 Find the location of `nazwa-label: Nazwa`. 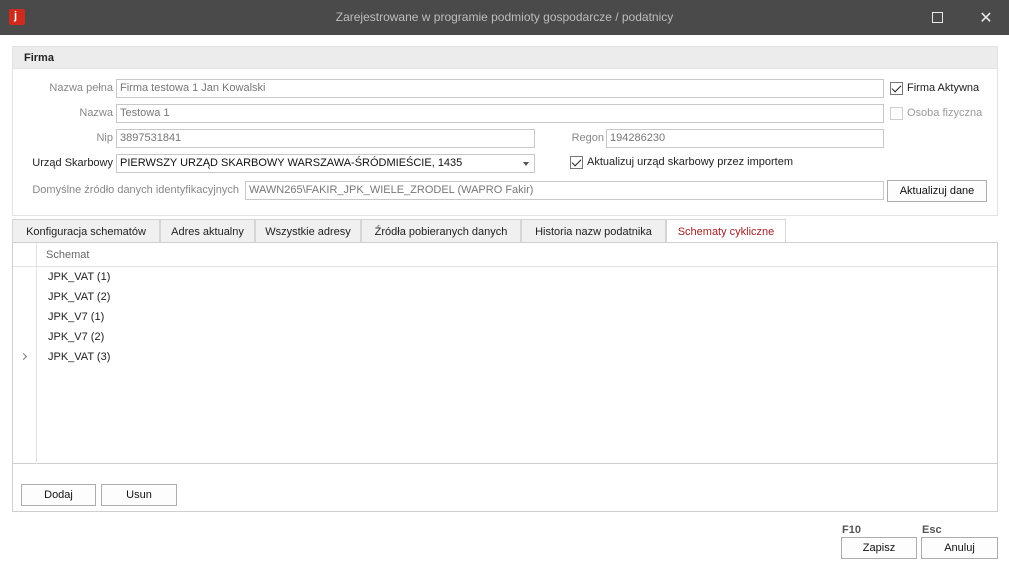

nazwa-label: Nazwa is located at coordinates (96, 113).